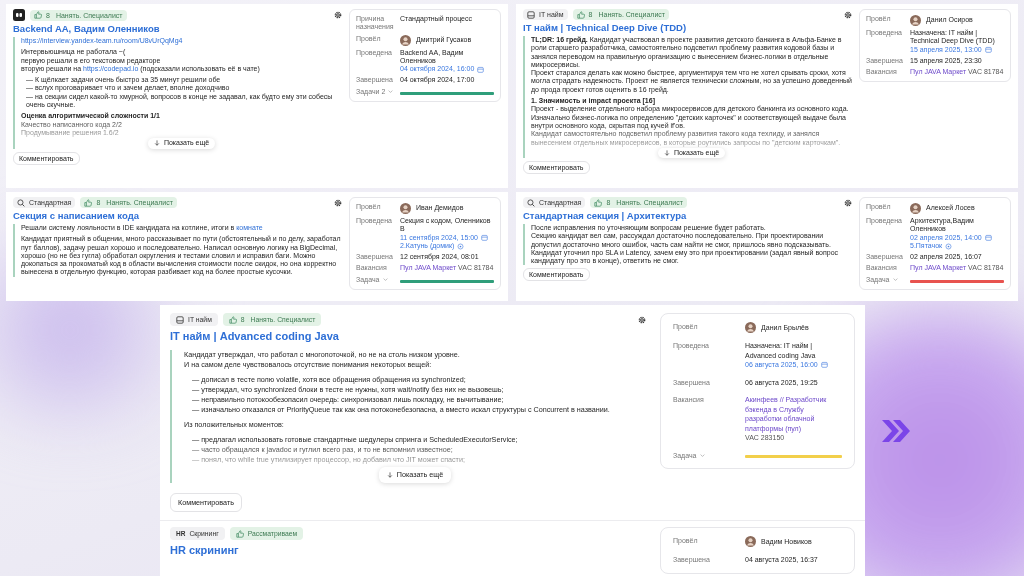 The width and height of the screenshot is (1024, 576). Describe the element at coordinates (19, 15) in the screenshot. I see `logo-icon` at that location.